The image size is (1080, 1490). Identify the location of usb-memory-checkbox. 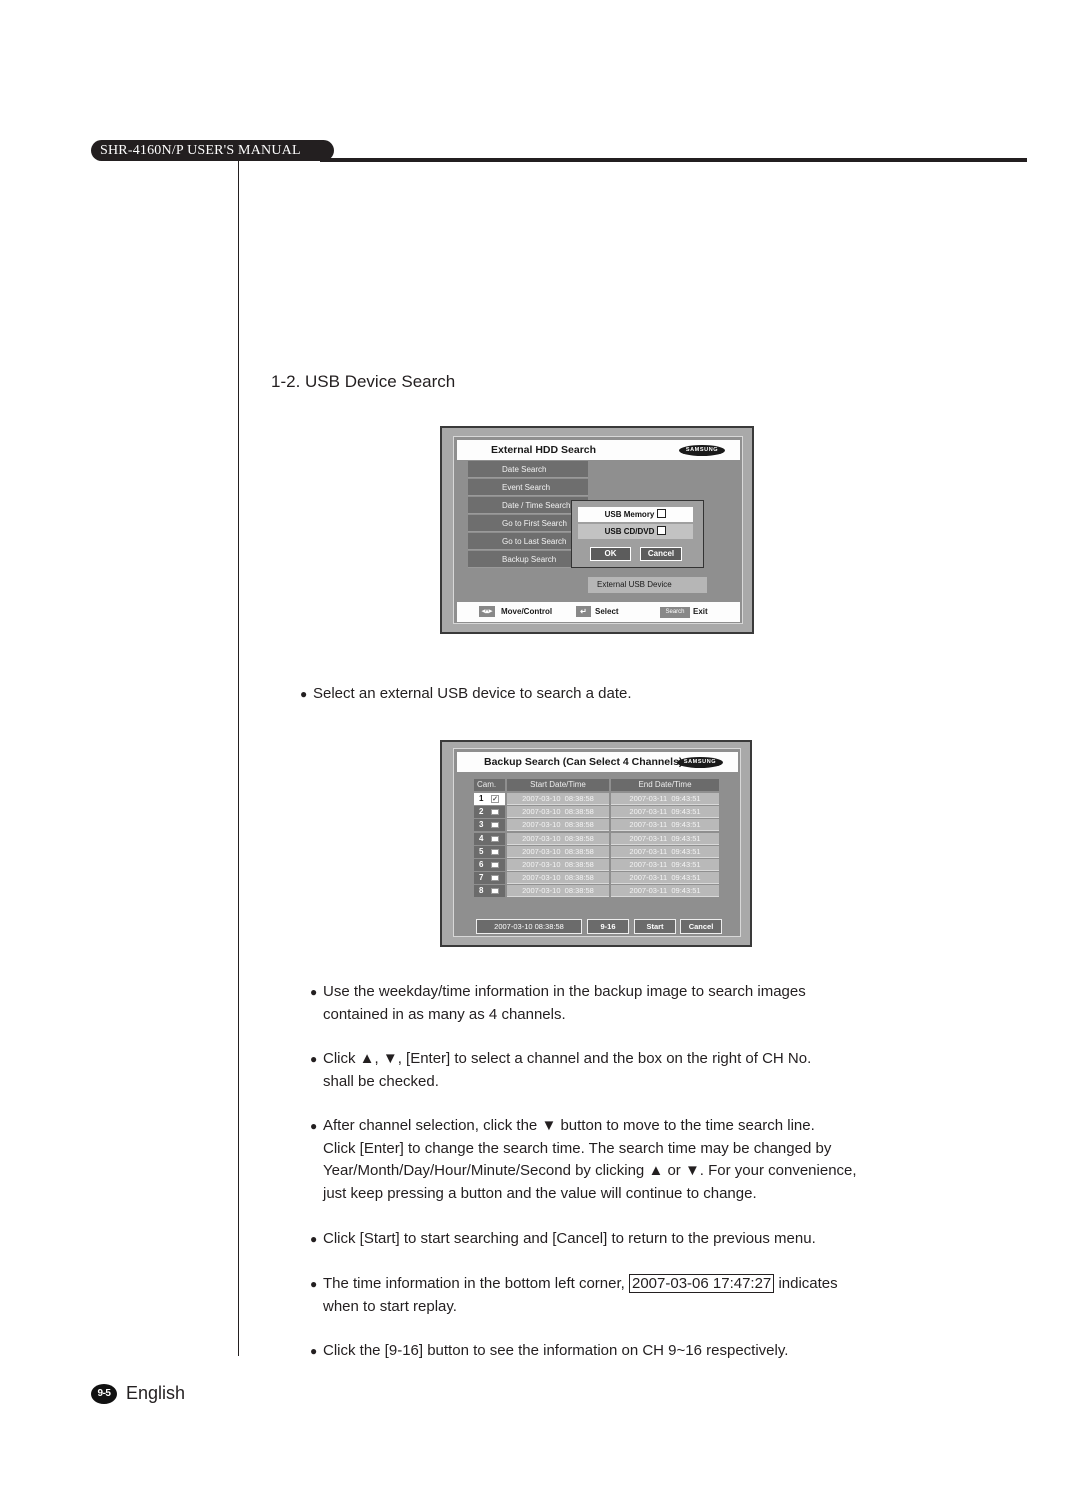
(662, 513).